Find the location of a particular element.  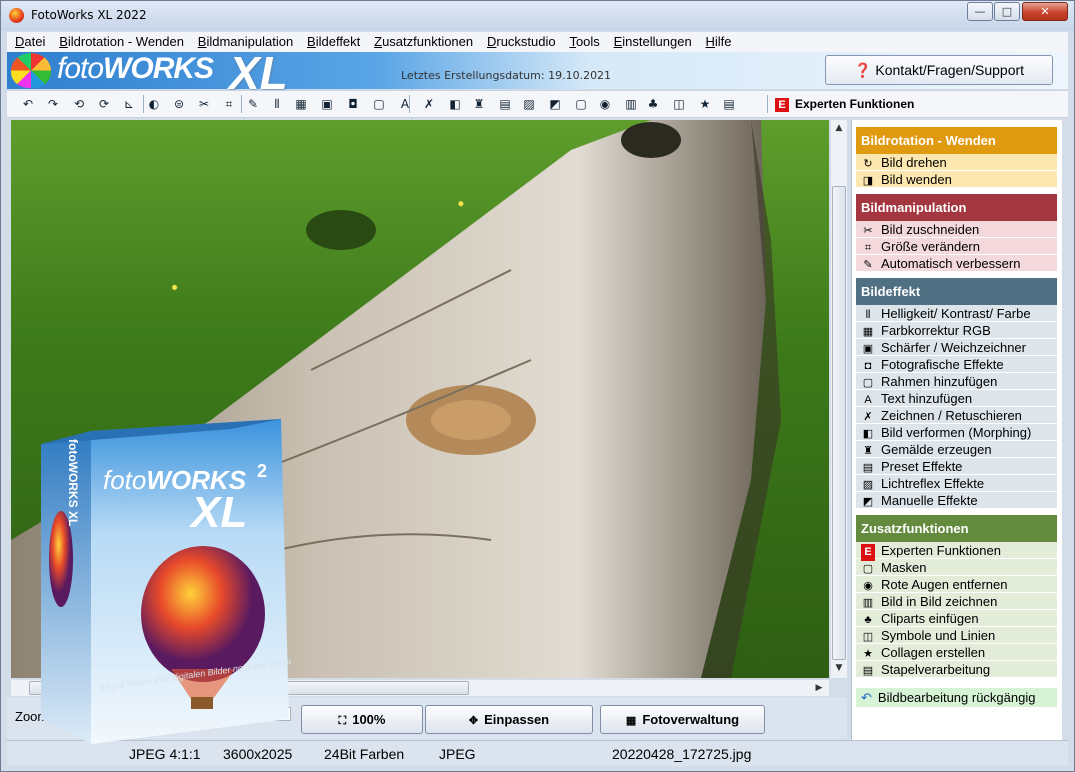

auto-fix-icon: ✎ is located at coordinates (253, 104).